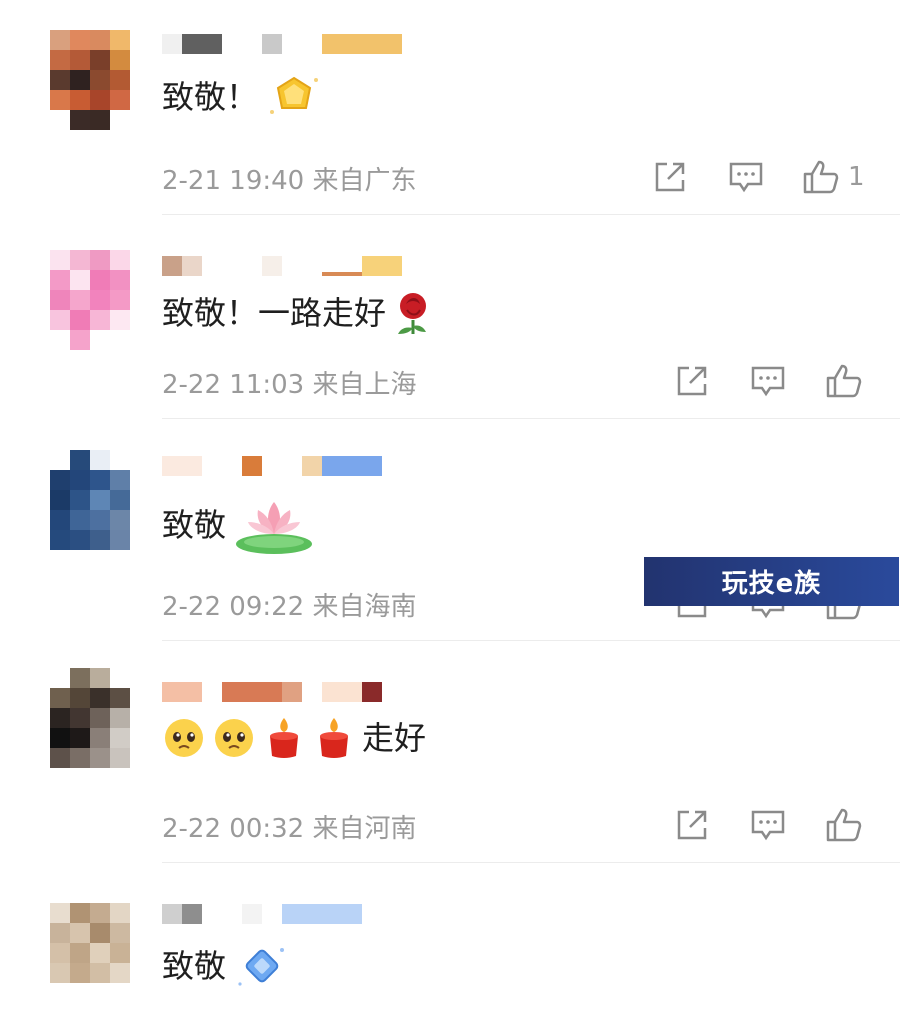  Describe the element at coordinates (298, 313) in the screenshot. I see `comment-text: 致敬！一路走好` at that location.